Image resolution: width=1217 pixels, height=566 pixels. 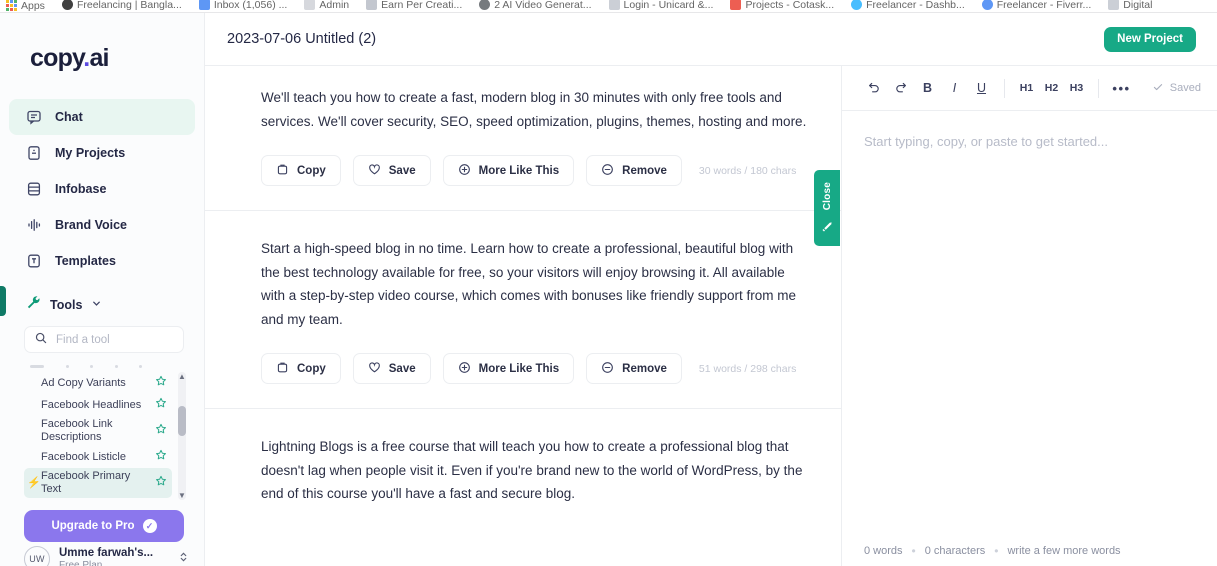 I want to click on sidebar-item-infobase: Infobase, so click(x=102, y=189).